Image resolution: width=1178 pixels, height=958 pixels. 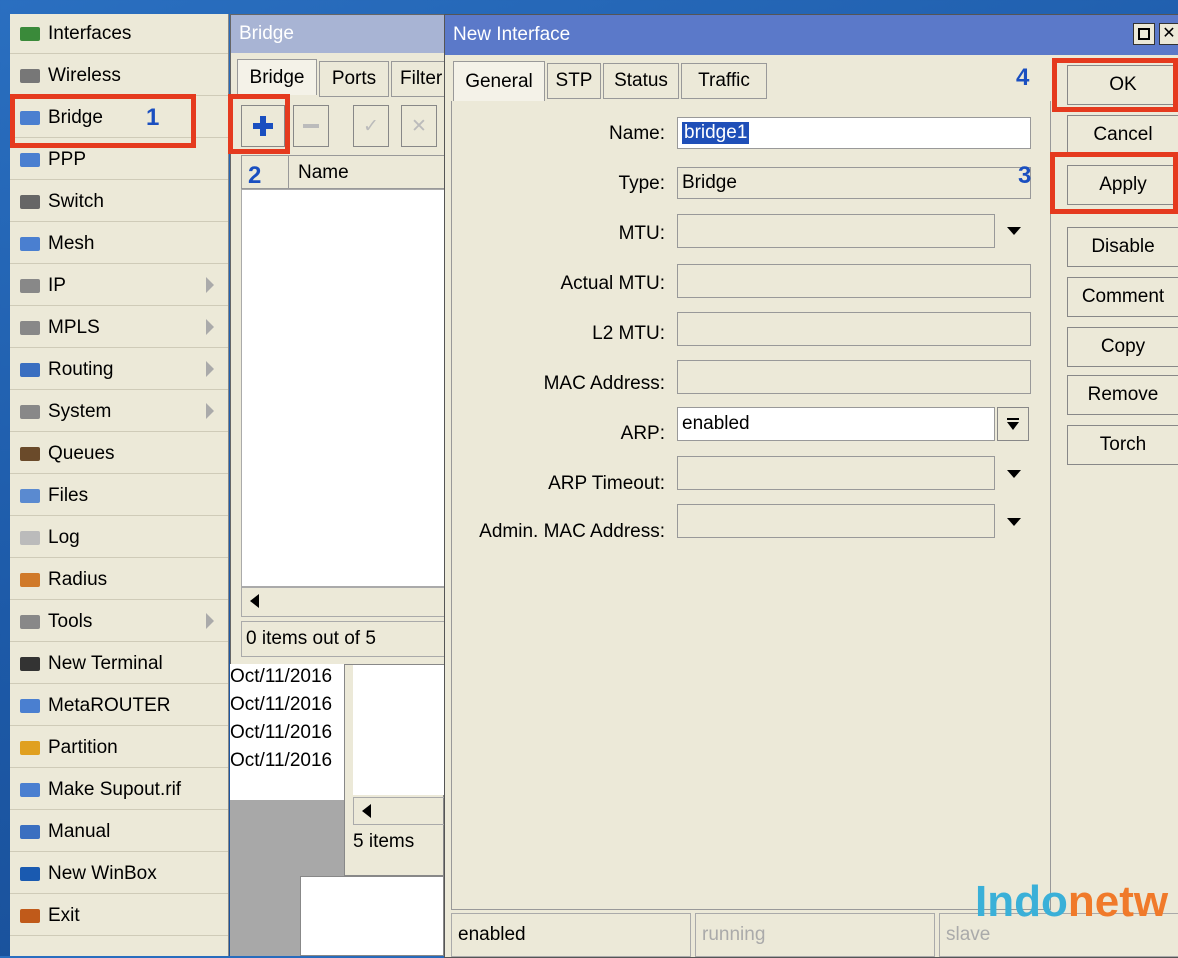 I want to click on arp-timeout-dropdown-icon, so click(x=1014, y=474).